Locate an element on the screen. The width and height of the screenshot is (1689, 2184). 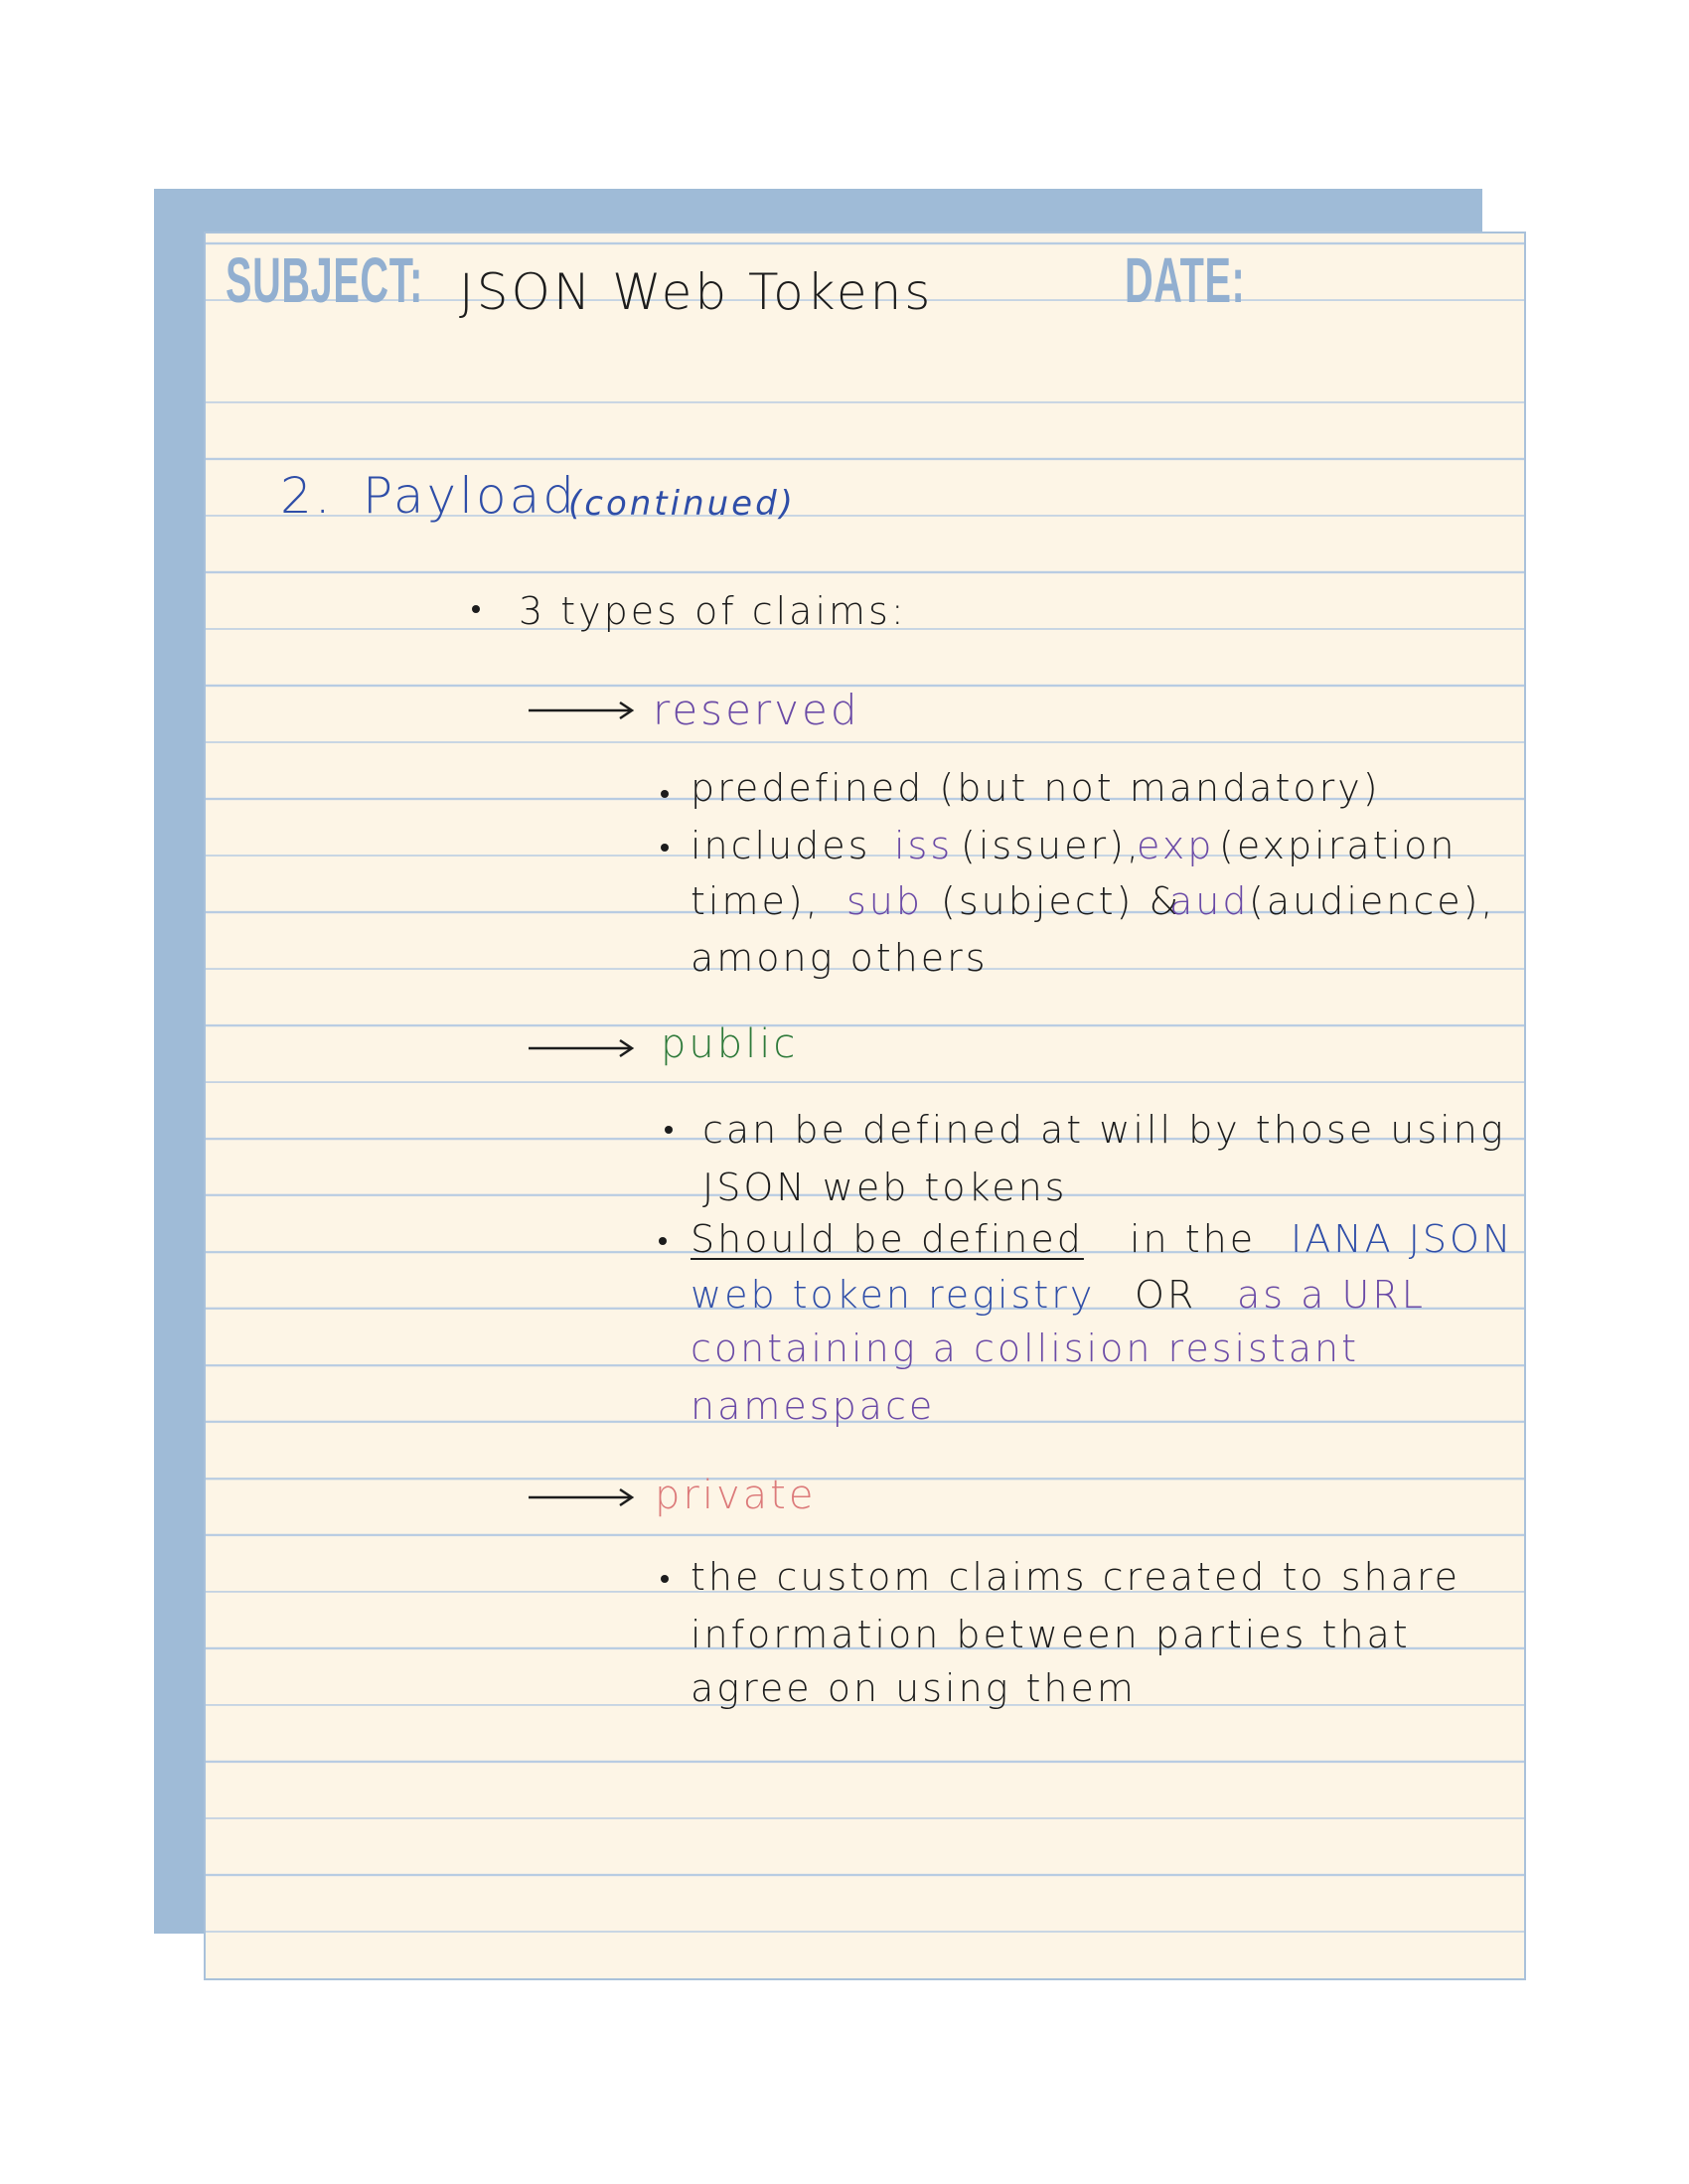
public-bullet-2-line4: namespace is located at coordinates (814, 1406).